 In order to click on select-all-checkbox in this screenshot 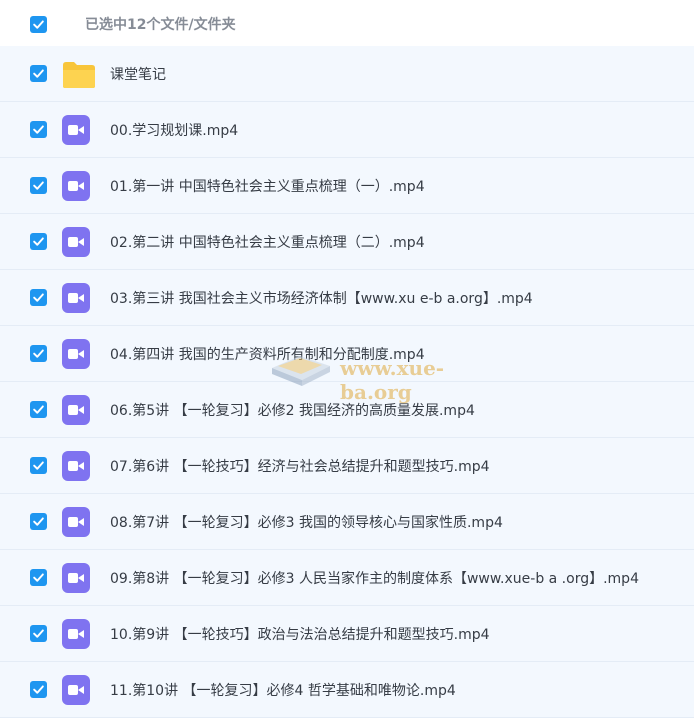, I will do `click(38, 24)`.